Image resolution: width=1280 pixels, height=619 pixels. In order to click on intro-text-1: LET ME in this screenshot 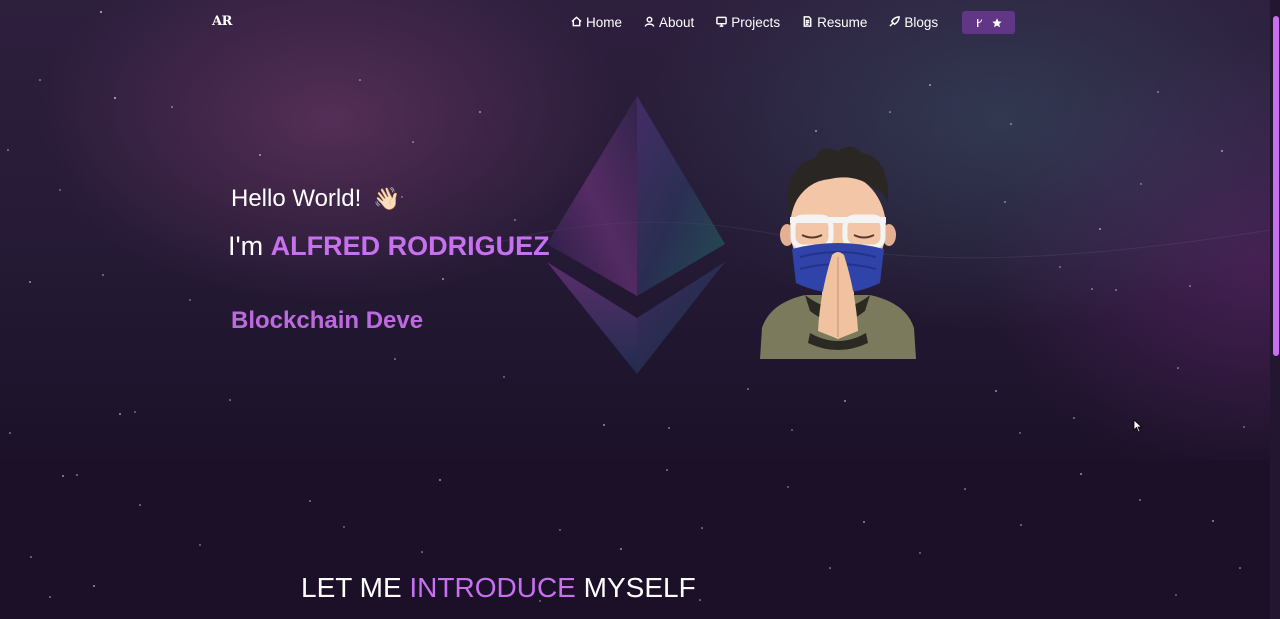, I will do `click(355, 587)`.